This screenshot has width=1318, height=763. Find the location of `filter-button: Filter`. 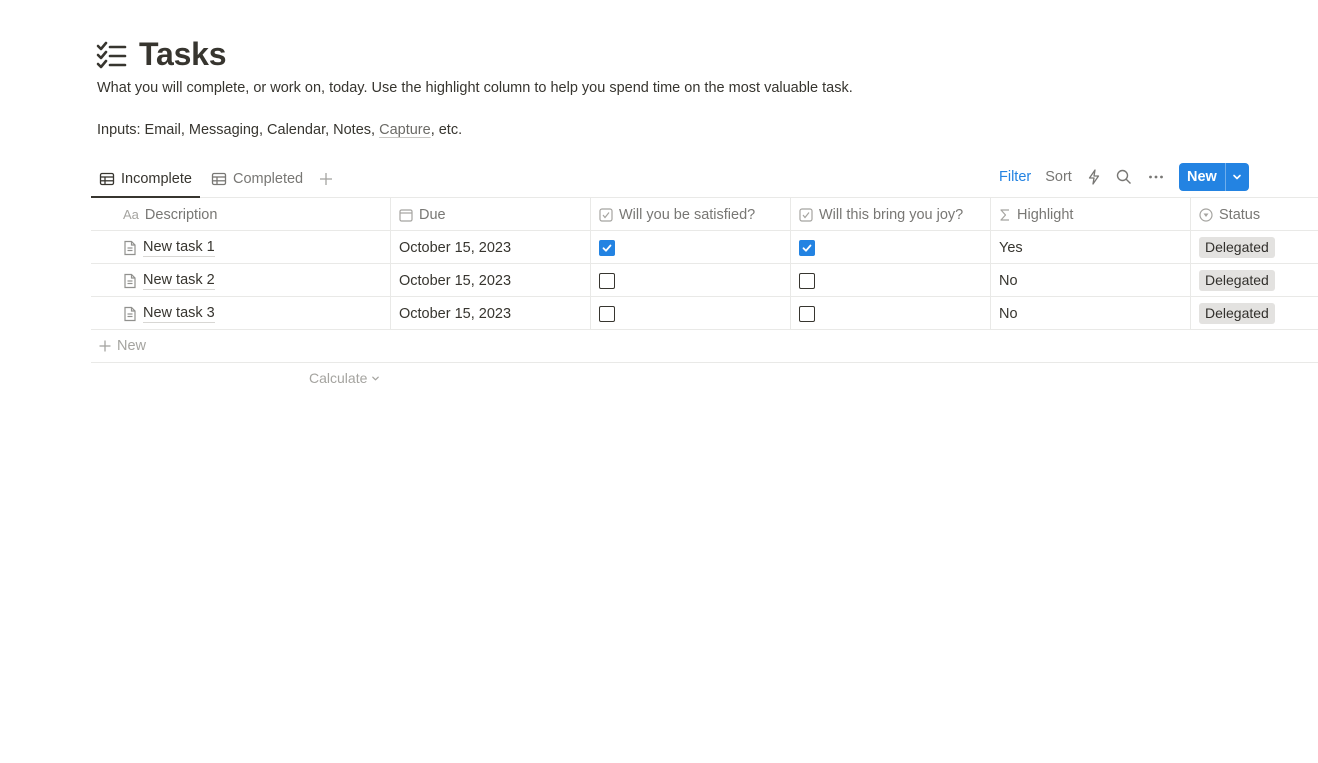

filter-button: Filter is located at coordinates (1015, 177).